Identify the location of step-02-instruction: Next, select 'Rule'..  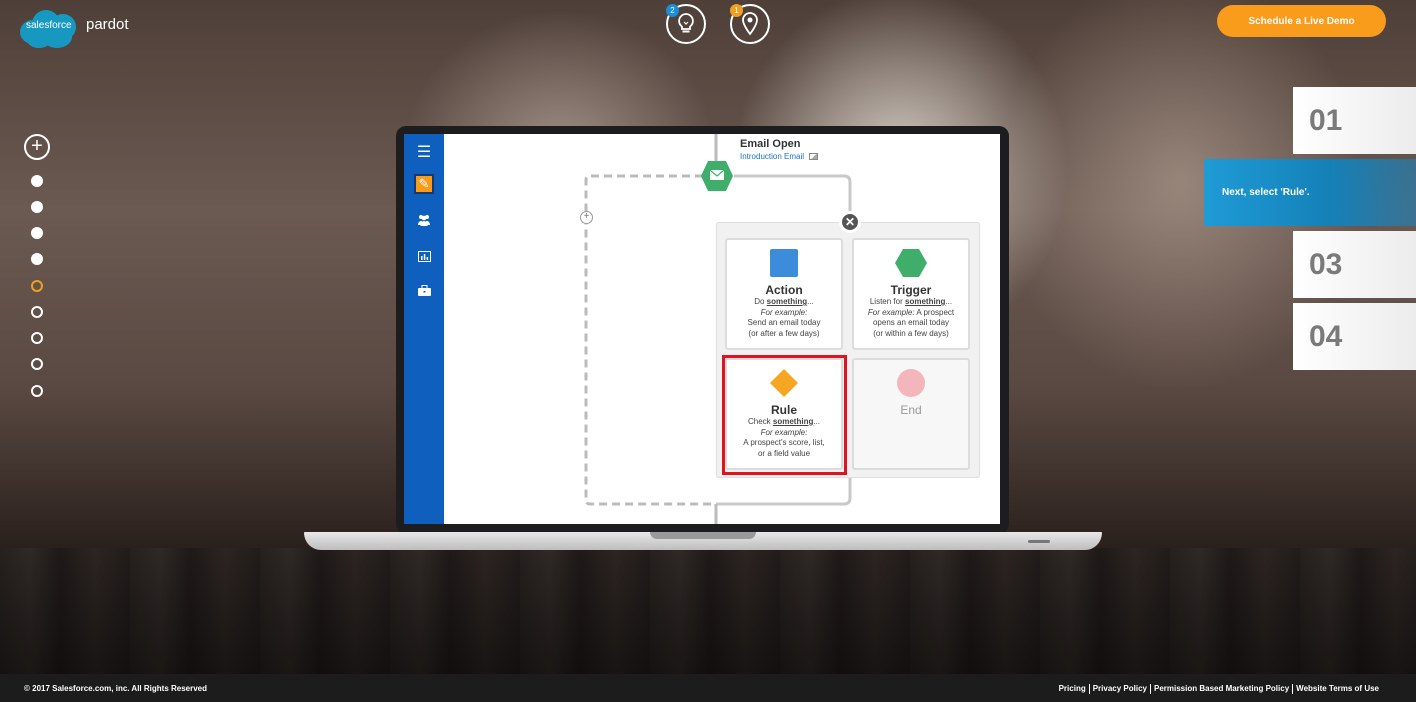
(1310, 192).